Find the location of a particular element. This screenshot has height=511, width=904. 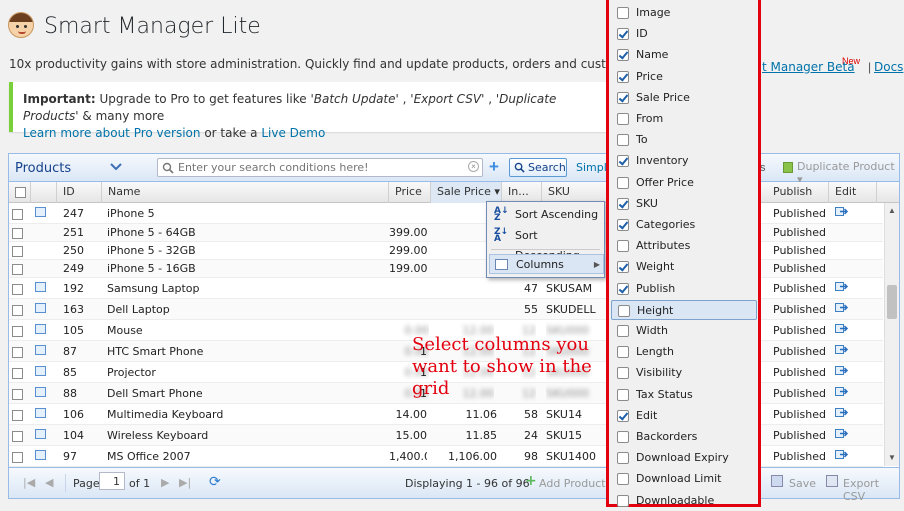

cell-name: HTC Smart Phone is located at coordinates (247, 351).